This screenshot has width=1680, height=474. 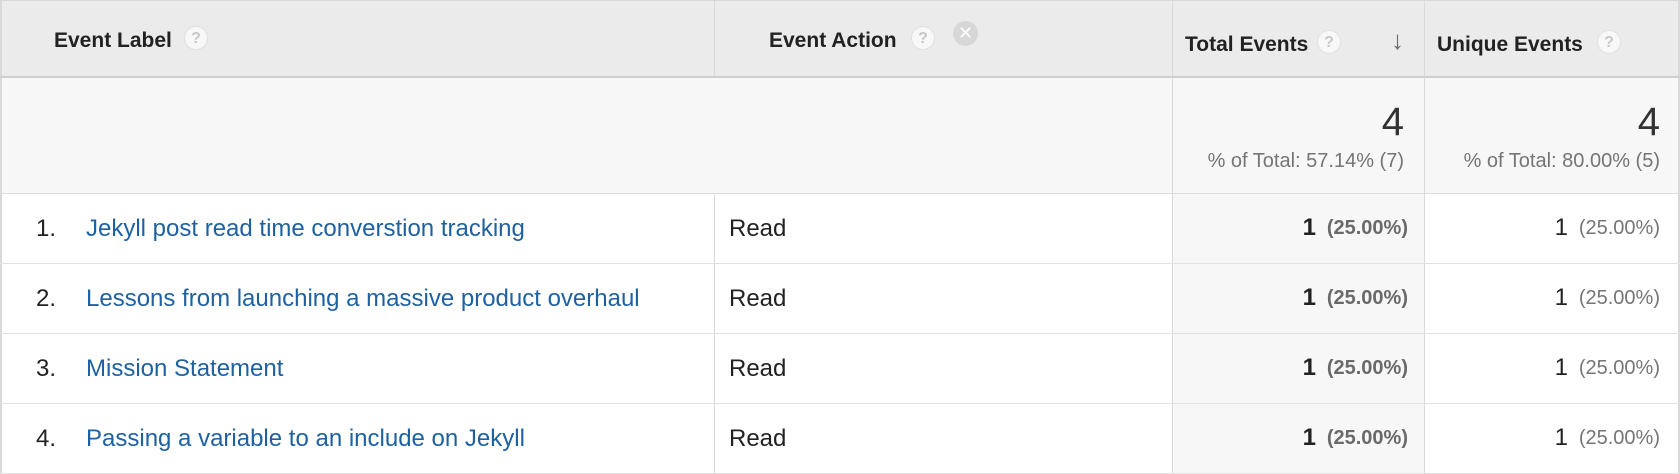 What do you see at coordinates (357, 38) in the screenshot?
I see `header-event-label: Event Label ?` at bounding box center [357, 38].